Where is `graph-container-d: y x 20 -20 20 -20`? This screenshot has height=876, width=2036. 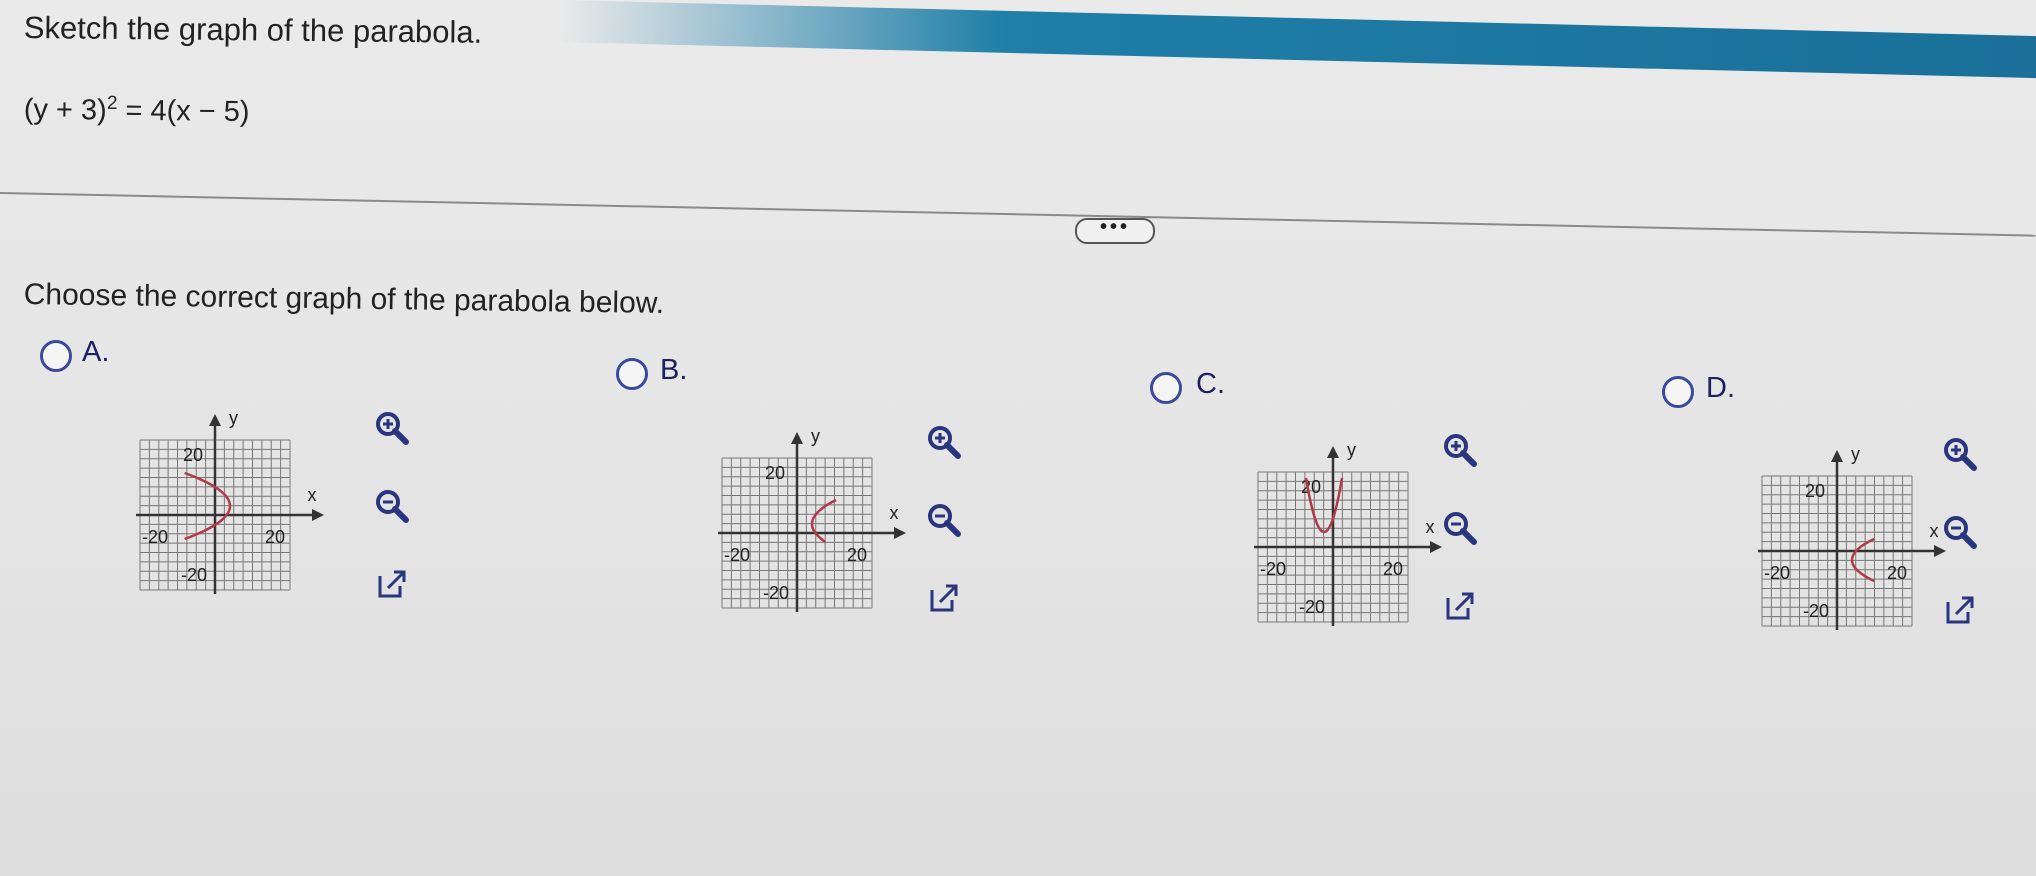 graph-container-d: y x 20 -20 20 -20 is located at coordinates (1847, 553).